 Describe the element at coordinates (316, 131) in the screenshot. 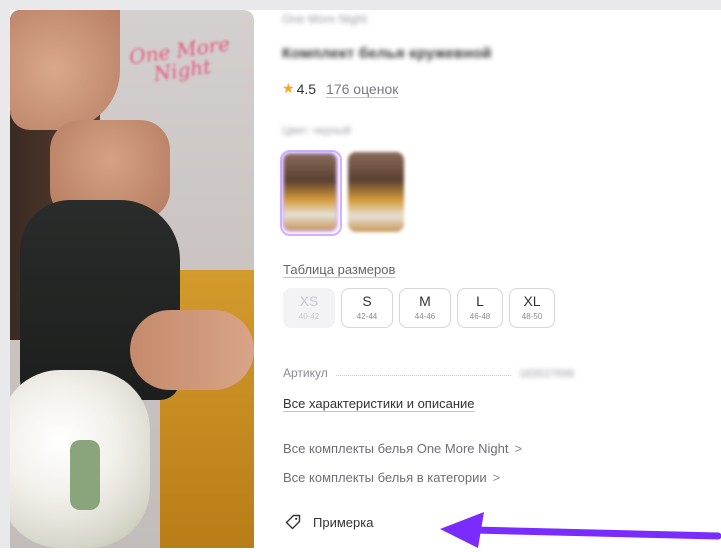

I see `color-label: Цвет: черный` at that location.